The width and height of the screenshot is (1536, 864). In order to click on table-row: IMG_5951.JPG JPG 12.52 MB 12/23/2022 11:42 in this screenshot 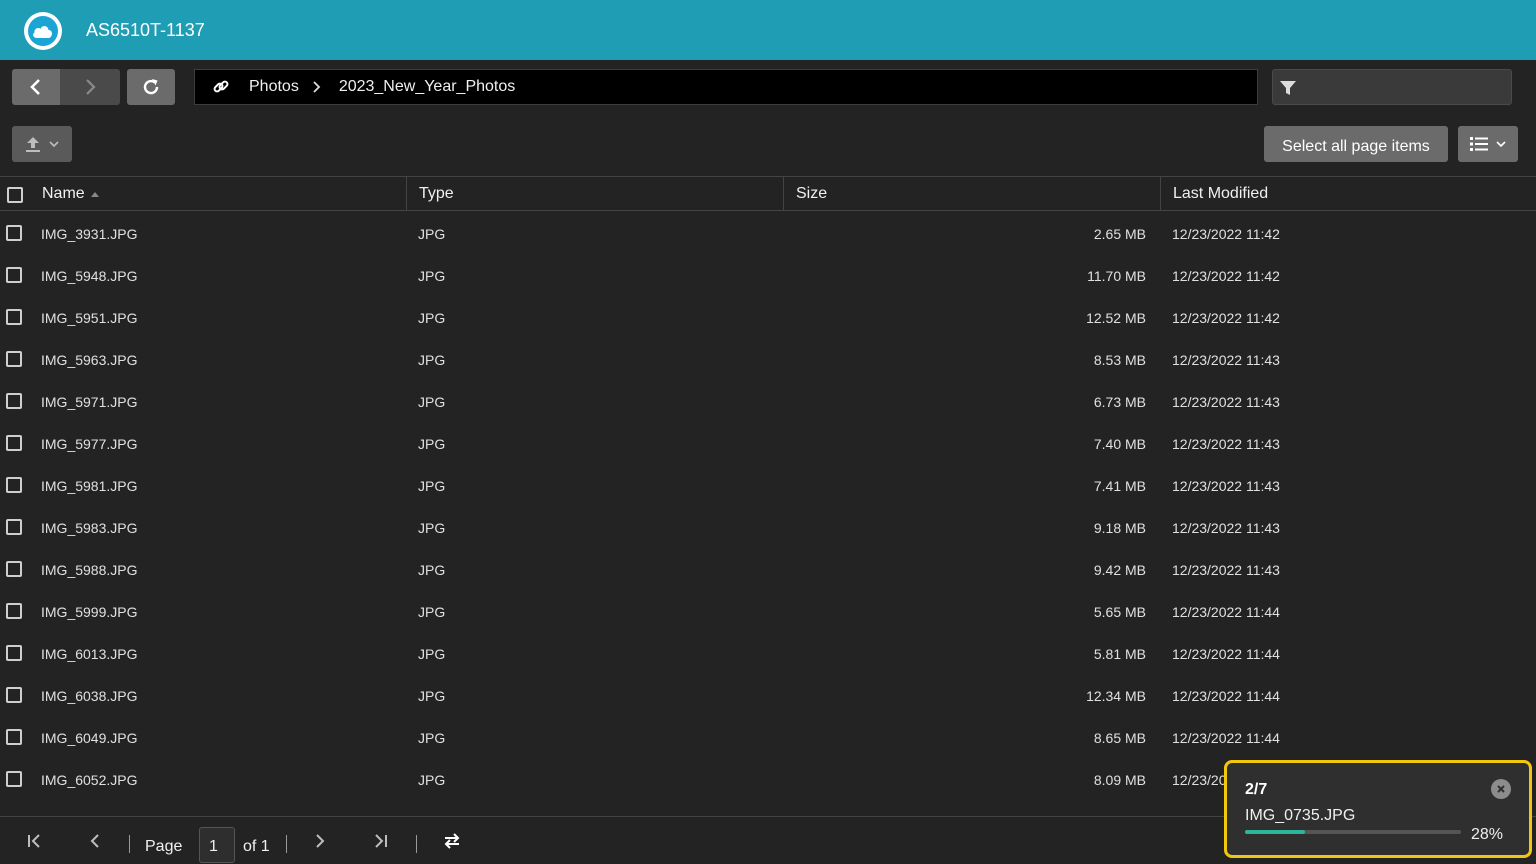, I will do `click(768, 317)`.